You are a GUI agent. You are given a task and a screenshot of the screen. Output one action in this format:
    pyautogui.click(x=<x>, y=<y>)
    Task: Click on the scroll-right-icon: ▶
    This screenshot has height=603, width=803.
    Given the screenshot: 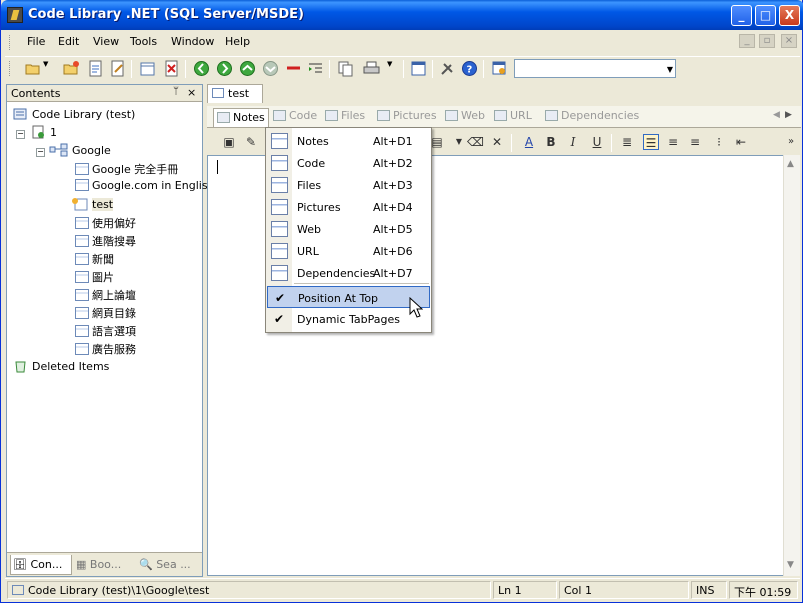 What is the action you would take?
    pyautogui.click(x=788, y=115)
    